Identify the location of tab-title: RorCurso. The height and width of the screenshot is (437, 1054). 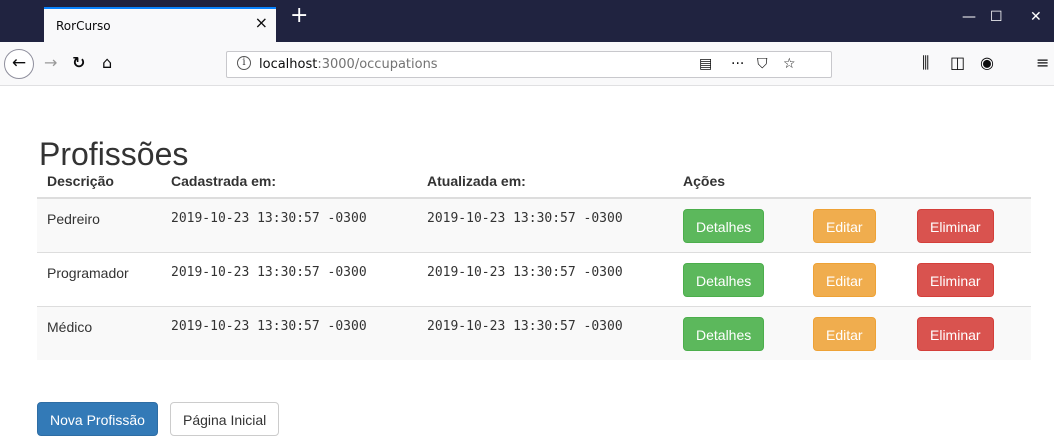
(83, 26).